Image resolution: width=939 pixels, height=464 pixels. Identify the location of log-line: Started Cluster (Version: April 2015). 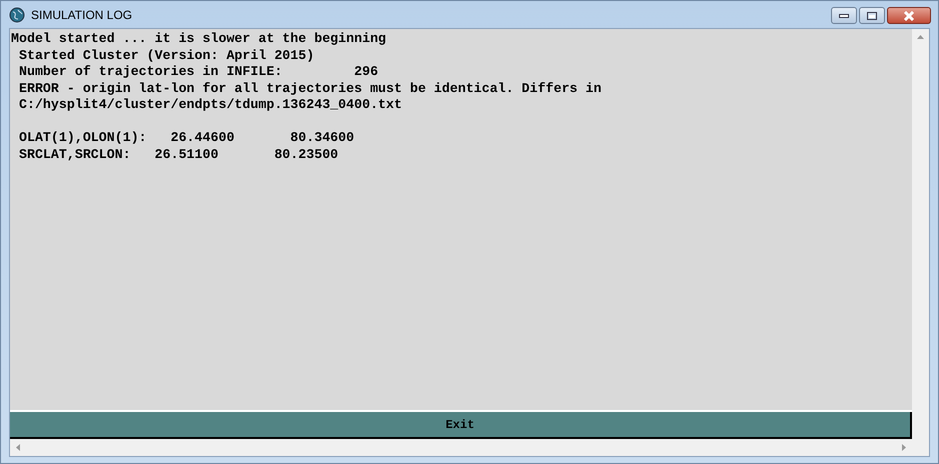
(166, 56).